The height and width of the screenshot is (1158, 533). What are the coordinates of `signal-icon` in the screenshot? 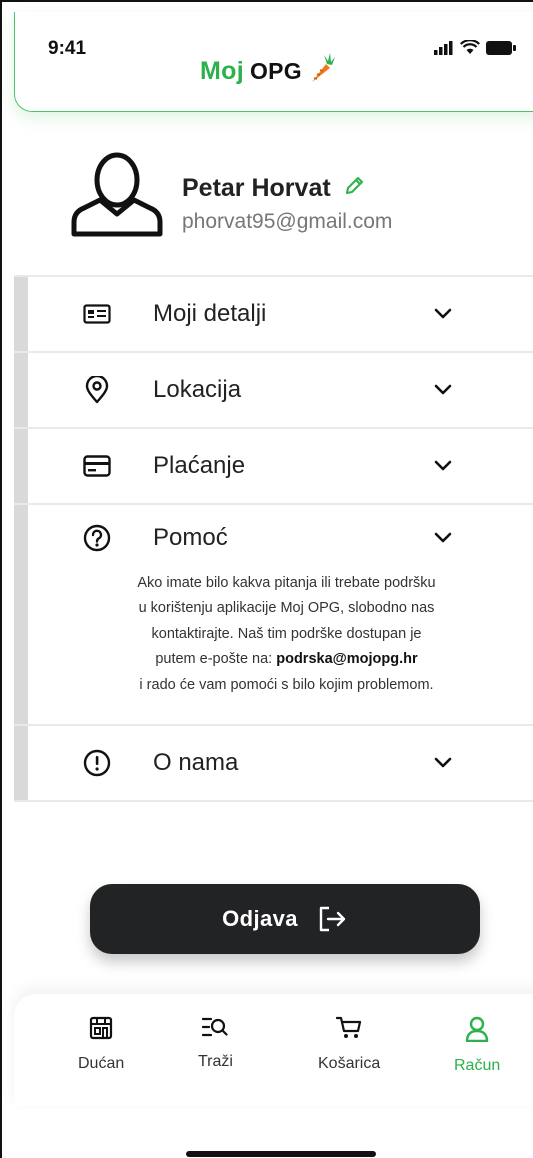 It's located at (444, 50).